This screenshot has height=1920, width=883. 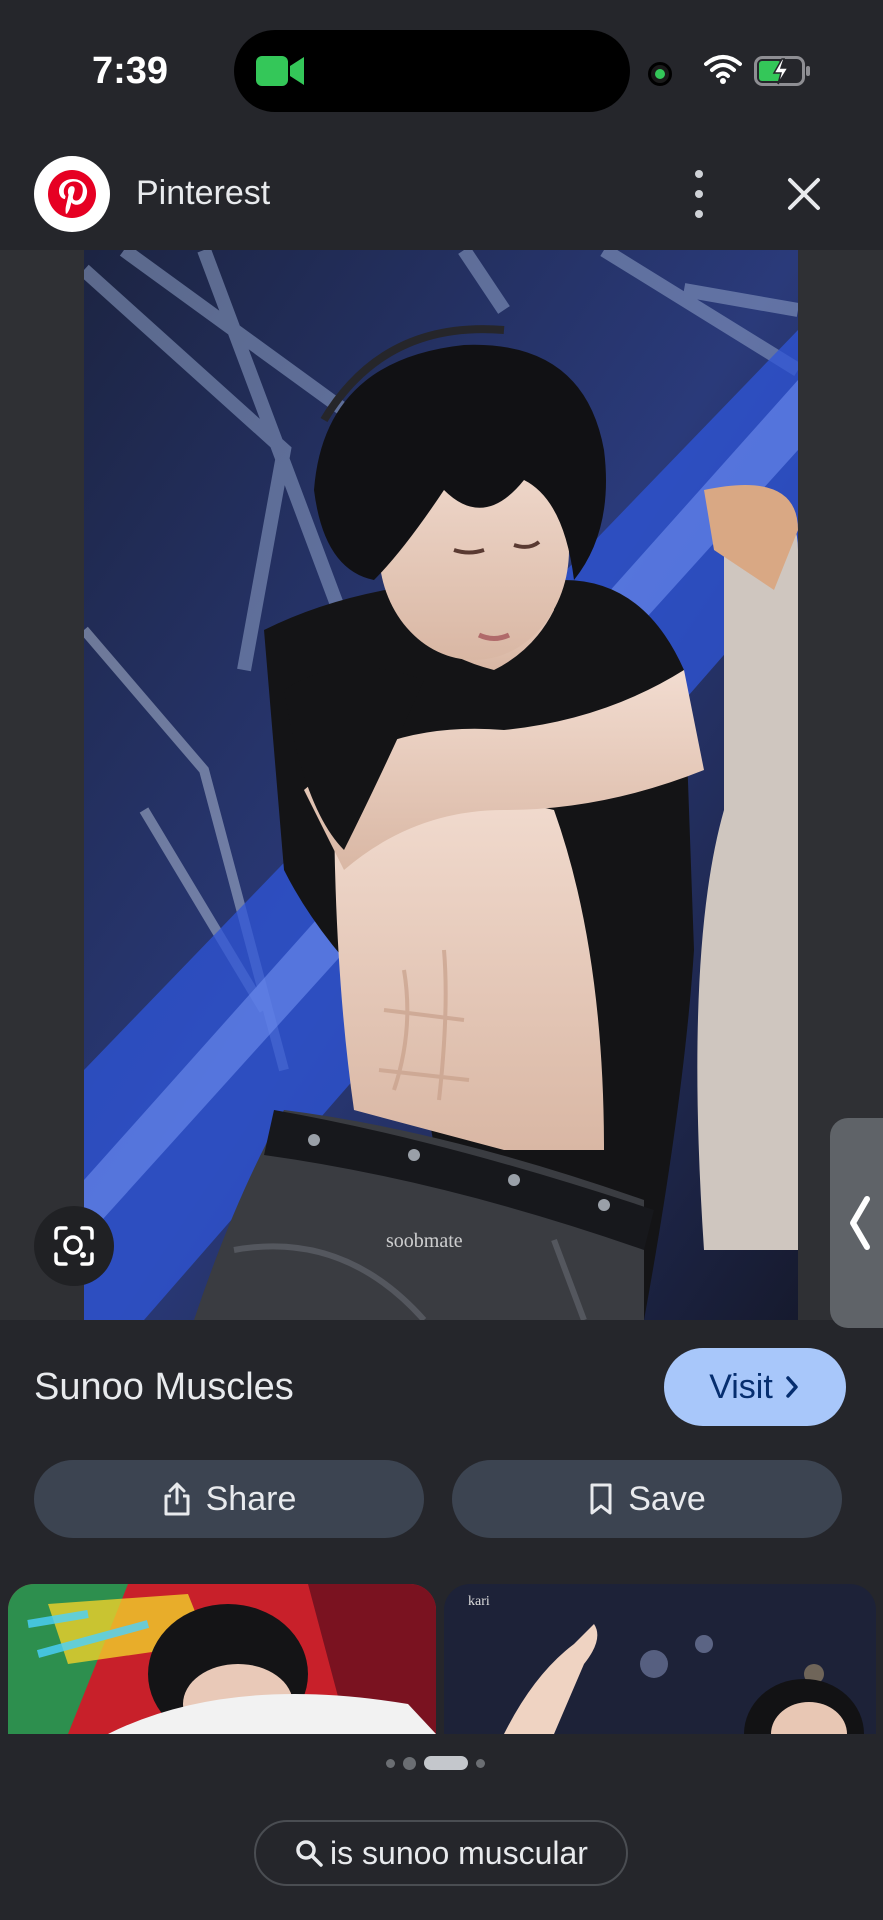 I want to click on side-panel-tab, so click(x=856, y=1223).